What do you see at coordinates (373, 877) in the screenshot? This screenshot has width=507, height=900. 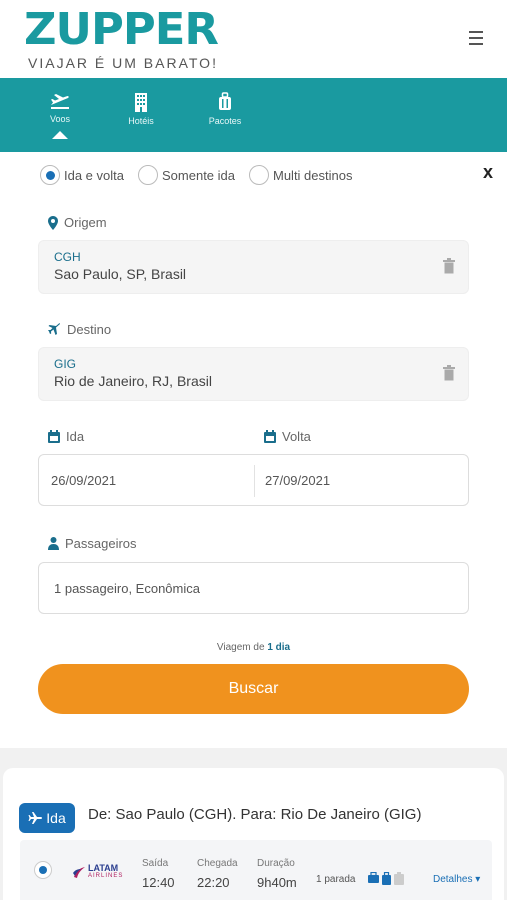 I see `personal-bag-icon` at bounding box center [373, 877].